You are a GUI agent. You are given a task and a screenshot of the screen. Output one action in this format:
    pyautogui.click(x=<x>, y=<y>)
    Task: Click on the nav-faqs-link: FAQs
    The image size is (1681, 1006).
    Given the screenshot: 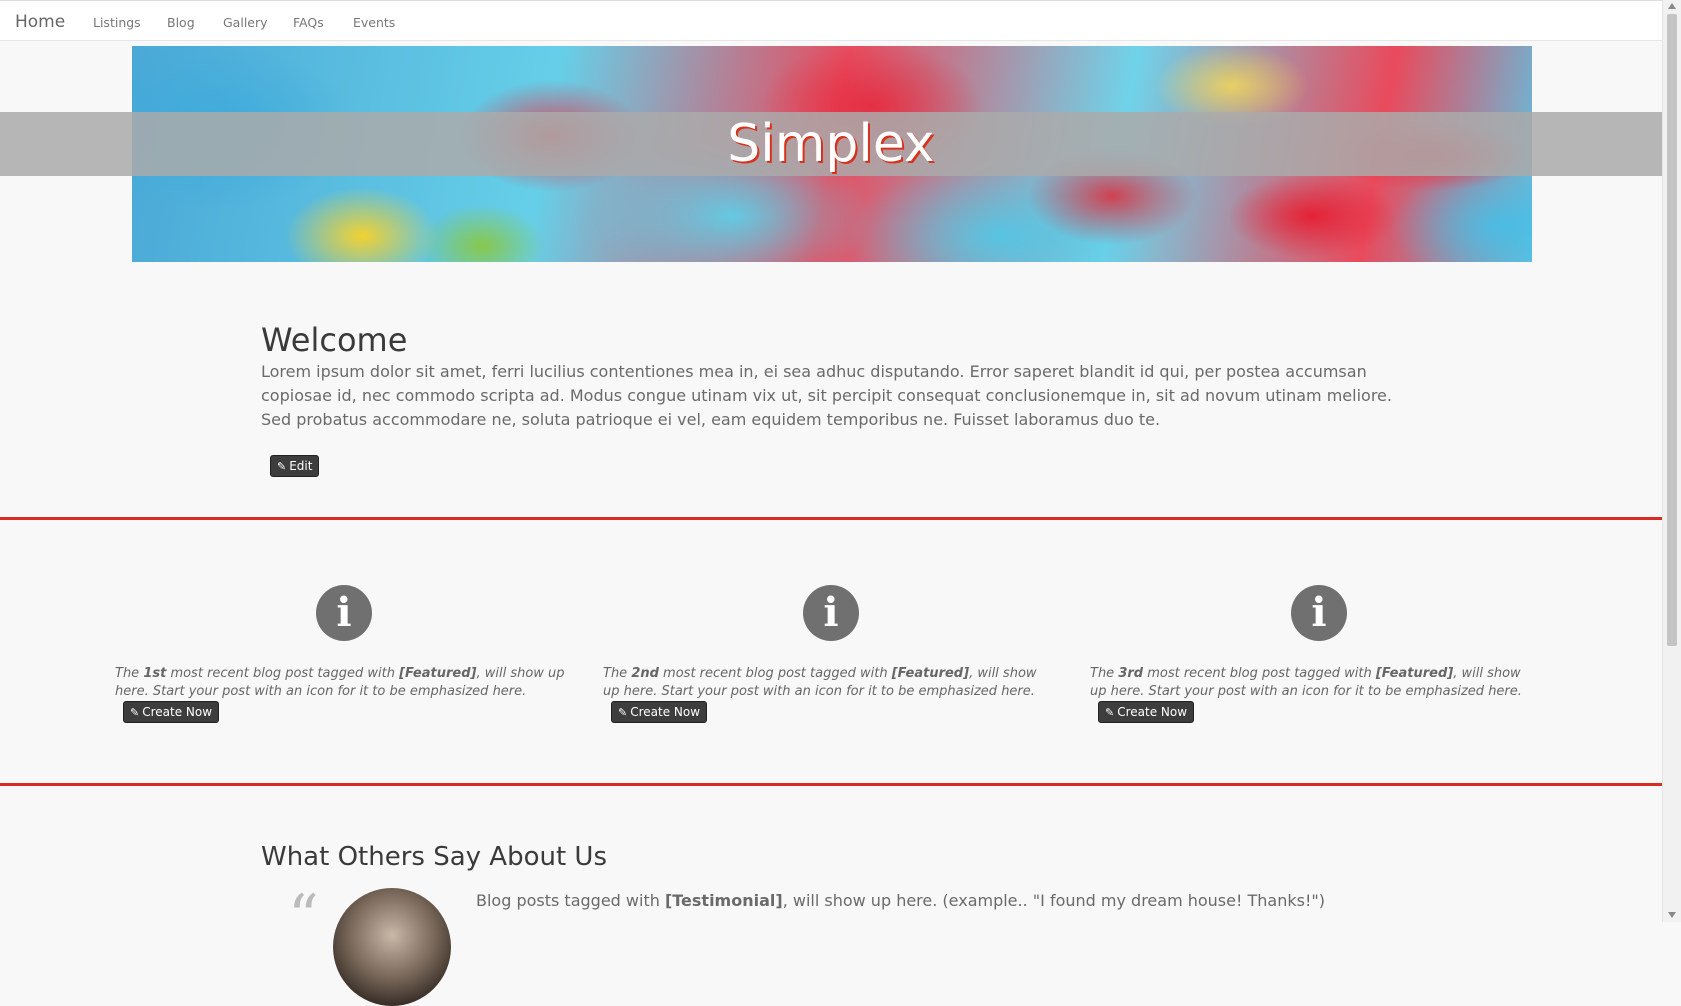 What is the action you would take?
    pyautogui.click(x=308, y=22)
    